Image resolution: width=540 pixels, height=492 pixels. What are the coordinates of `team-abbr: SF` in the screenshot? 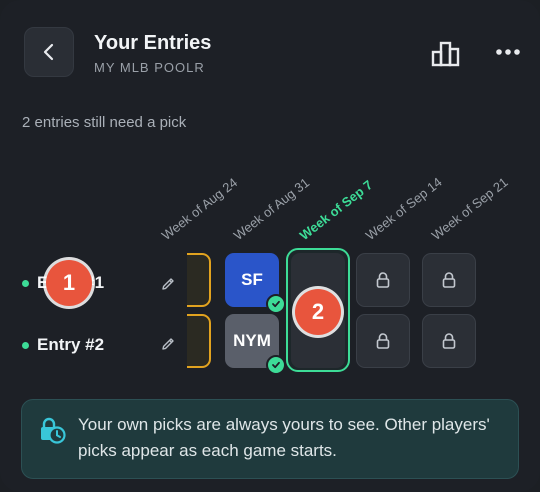 It's located at (252, 279).